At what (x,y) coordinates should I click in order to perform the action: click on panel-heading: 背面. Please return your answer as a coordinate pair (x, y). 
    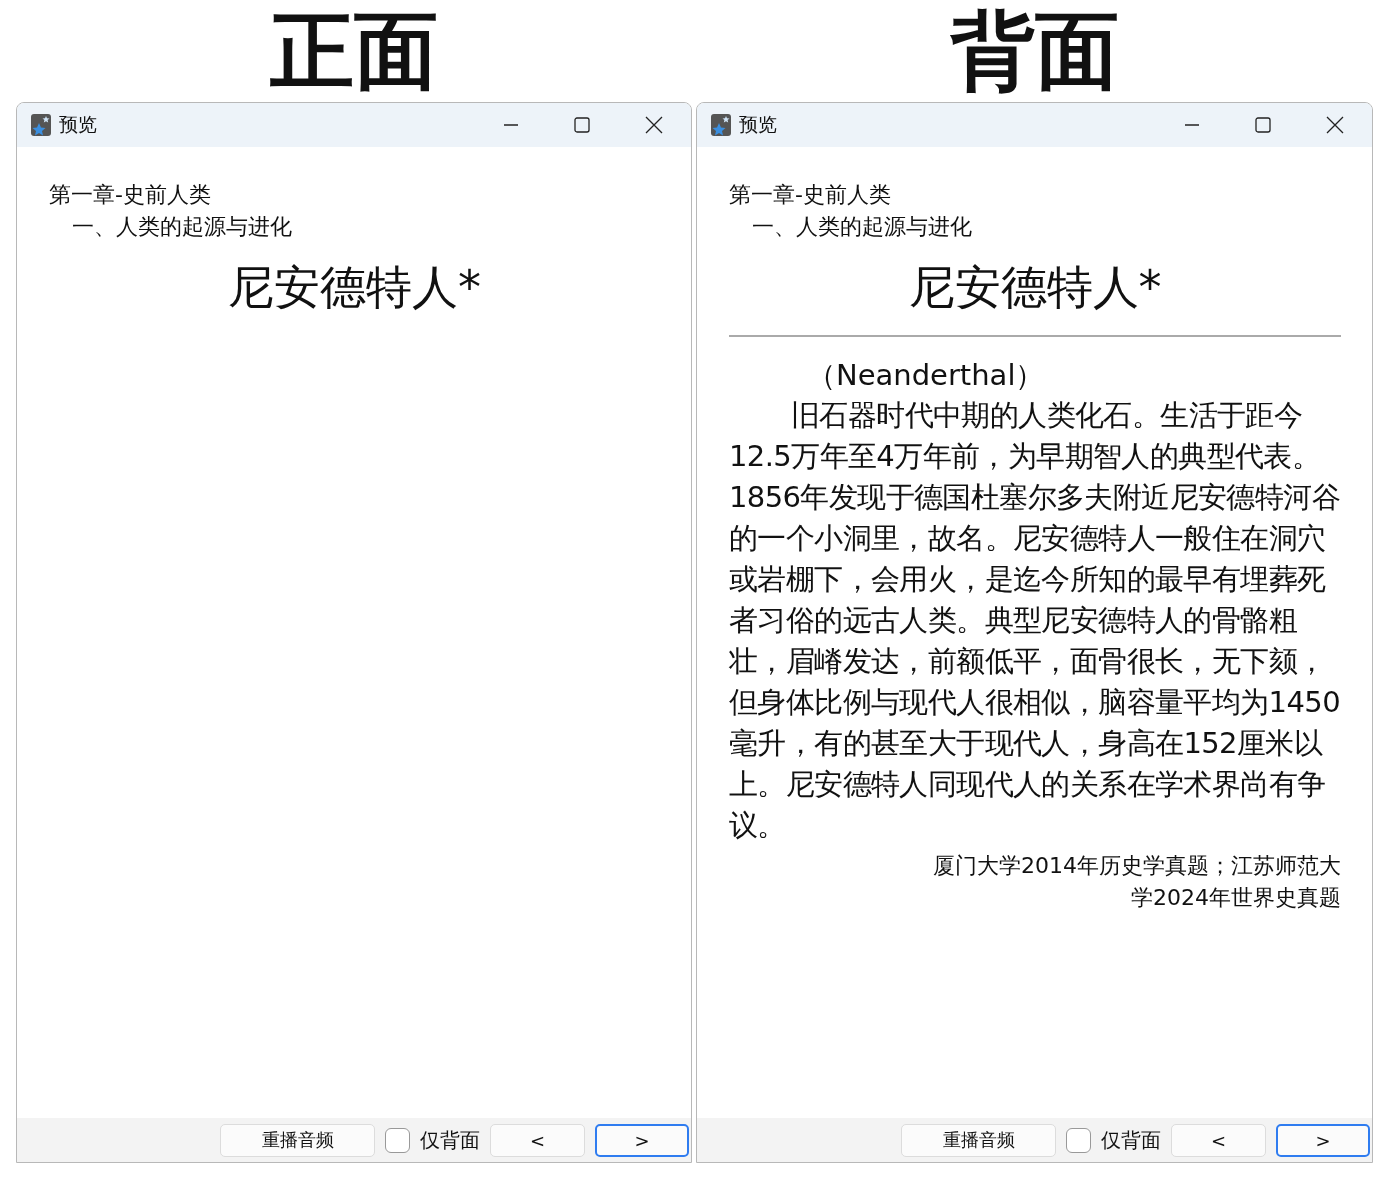
    Looking at the image, I should click on (1034, 51).